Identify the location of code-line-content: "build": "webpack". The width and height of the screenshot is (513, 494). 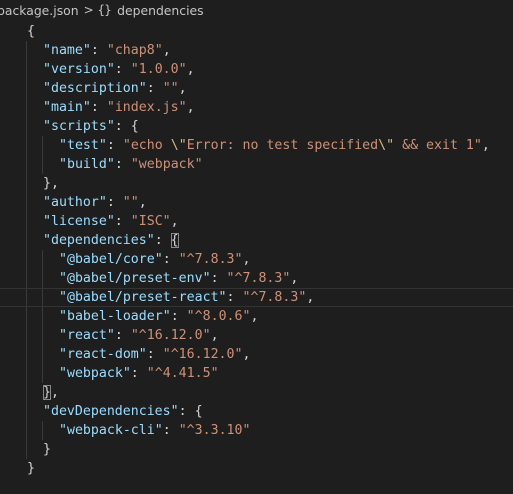
(131, 164).